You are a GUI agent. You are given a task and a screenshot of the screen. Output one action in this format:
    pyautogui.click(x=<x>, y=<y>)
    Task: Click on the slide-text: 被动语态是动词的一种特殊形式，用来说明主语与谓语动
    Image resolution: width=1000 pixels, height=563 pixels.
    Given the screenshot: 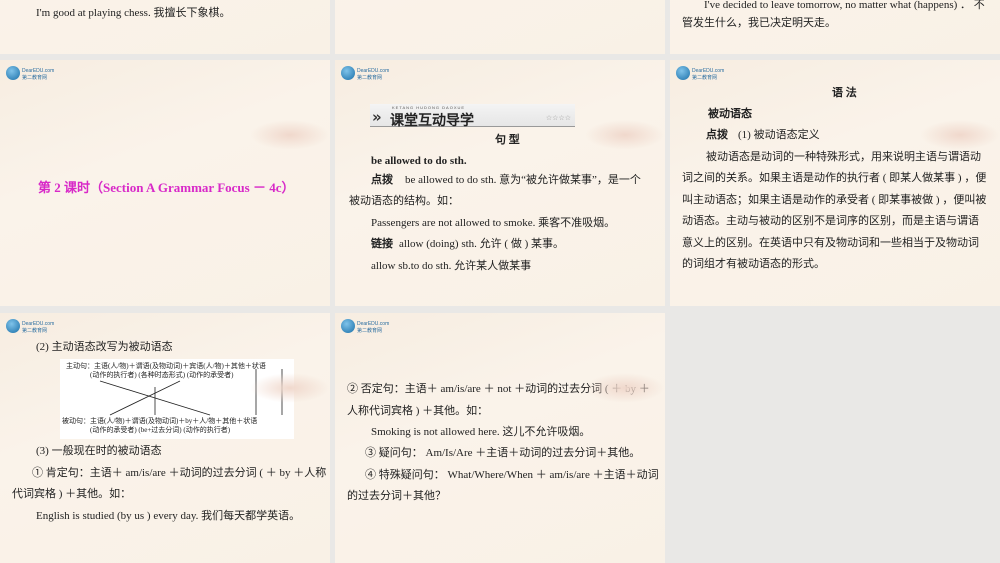 What is the action you would take?
    pyautogui.click(x=843, y=157)
    